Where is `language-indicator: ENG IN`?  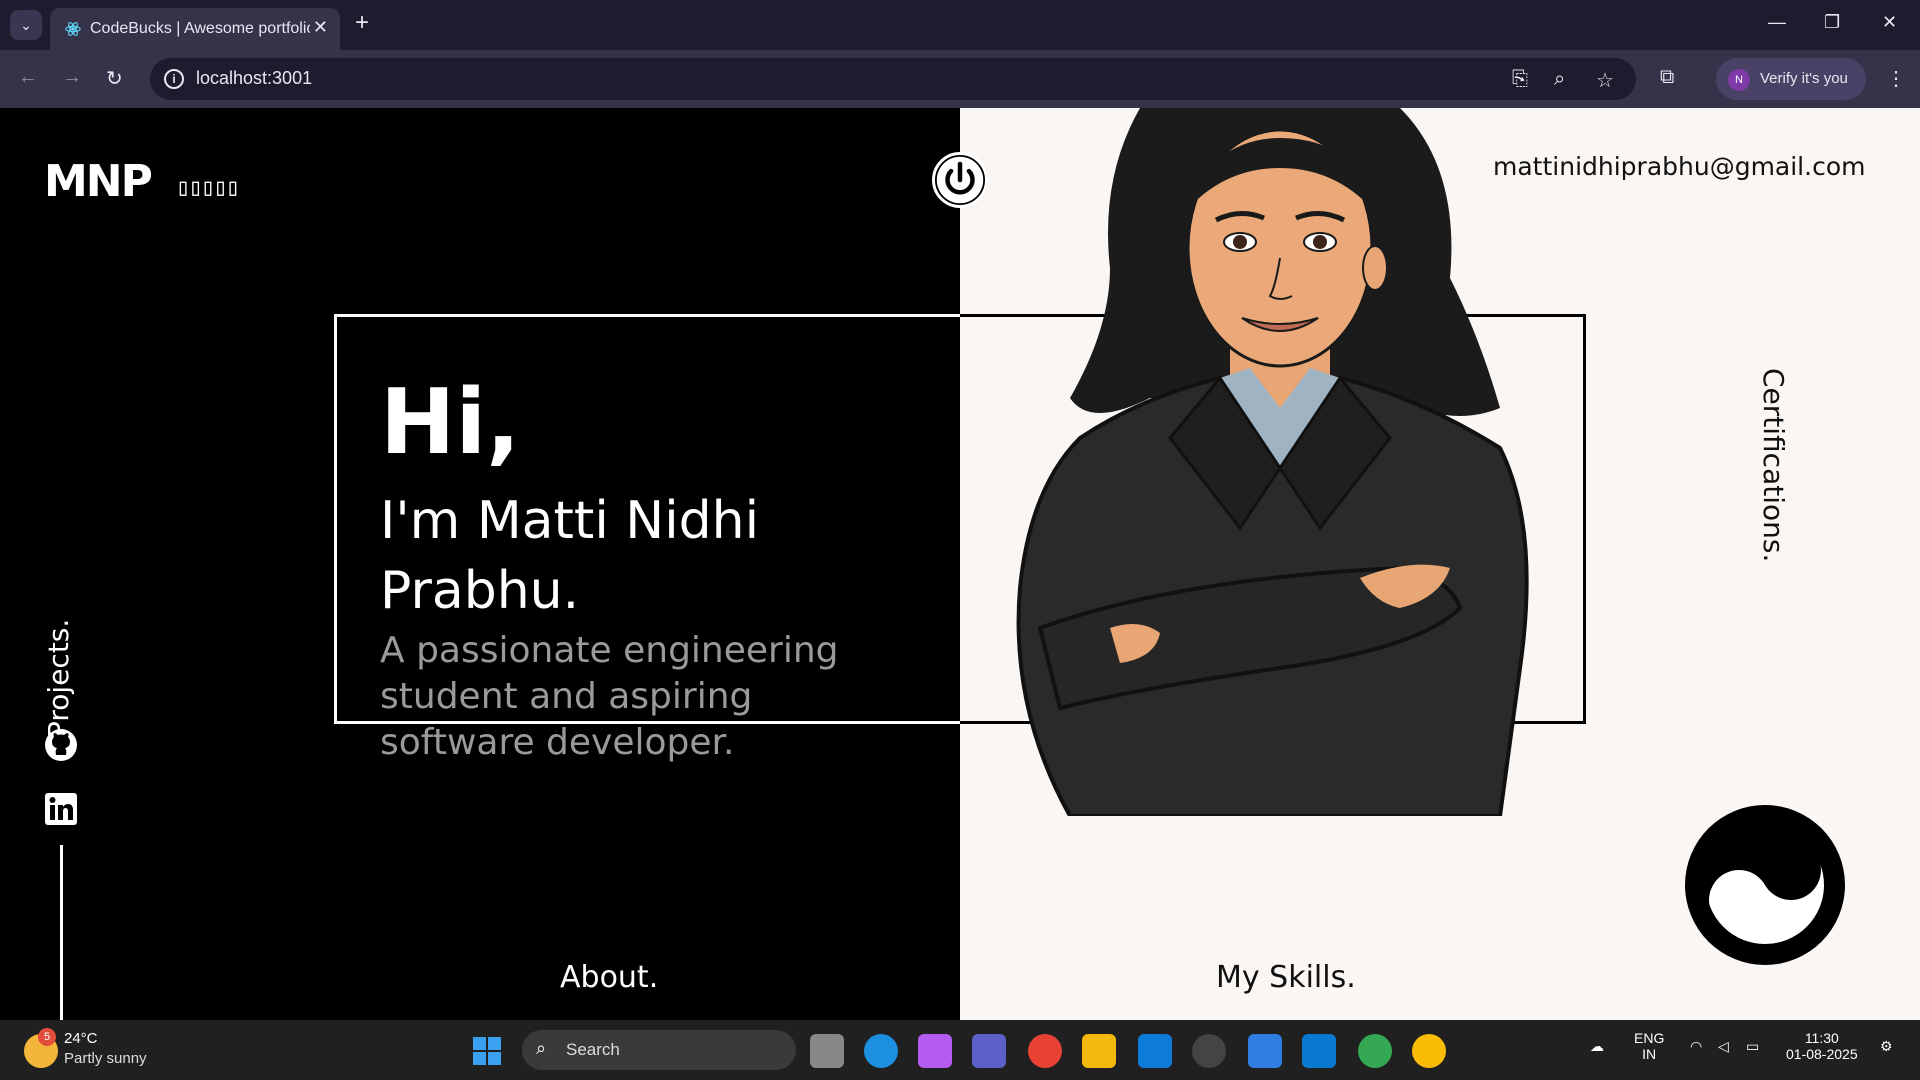 language-indicator: ENG IN is located at coordinates (1649, 1046).